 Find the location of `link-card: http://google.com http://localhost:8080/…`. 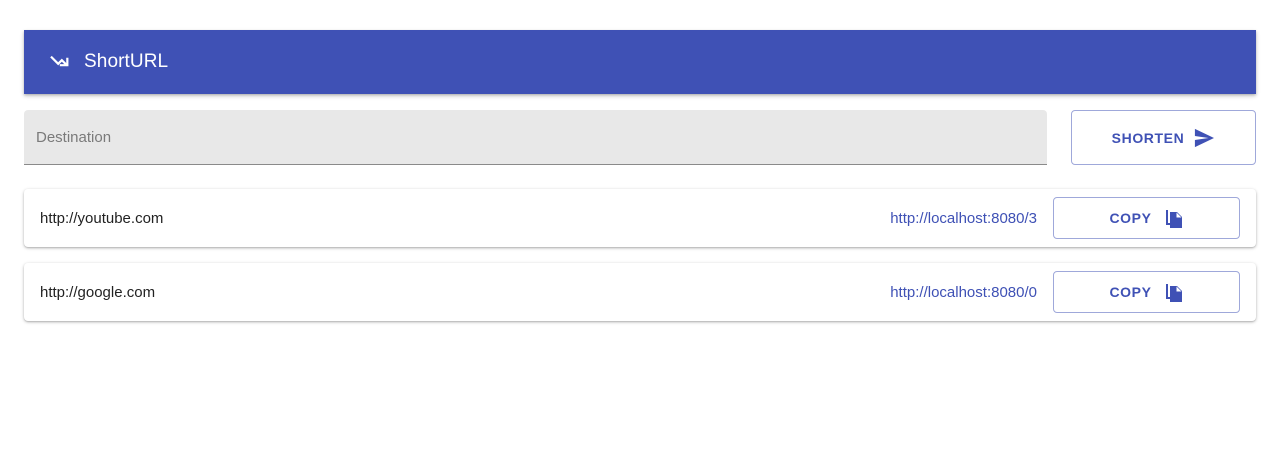

link-card: http://google.com http://localhost:8080/… is located at coordinates (640, 292).